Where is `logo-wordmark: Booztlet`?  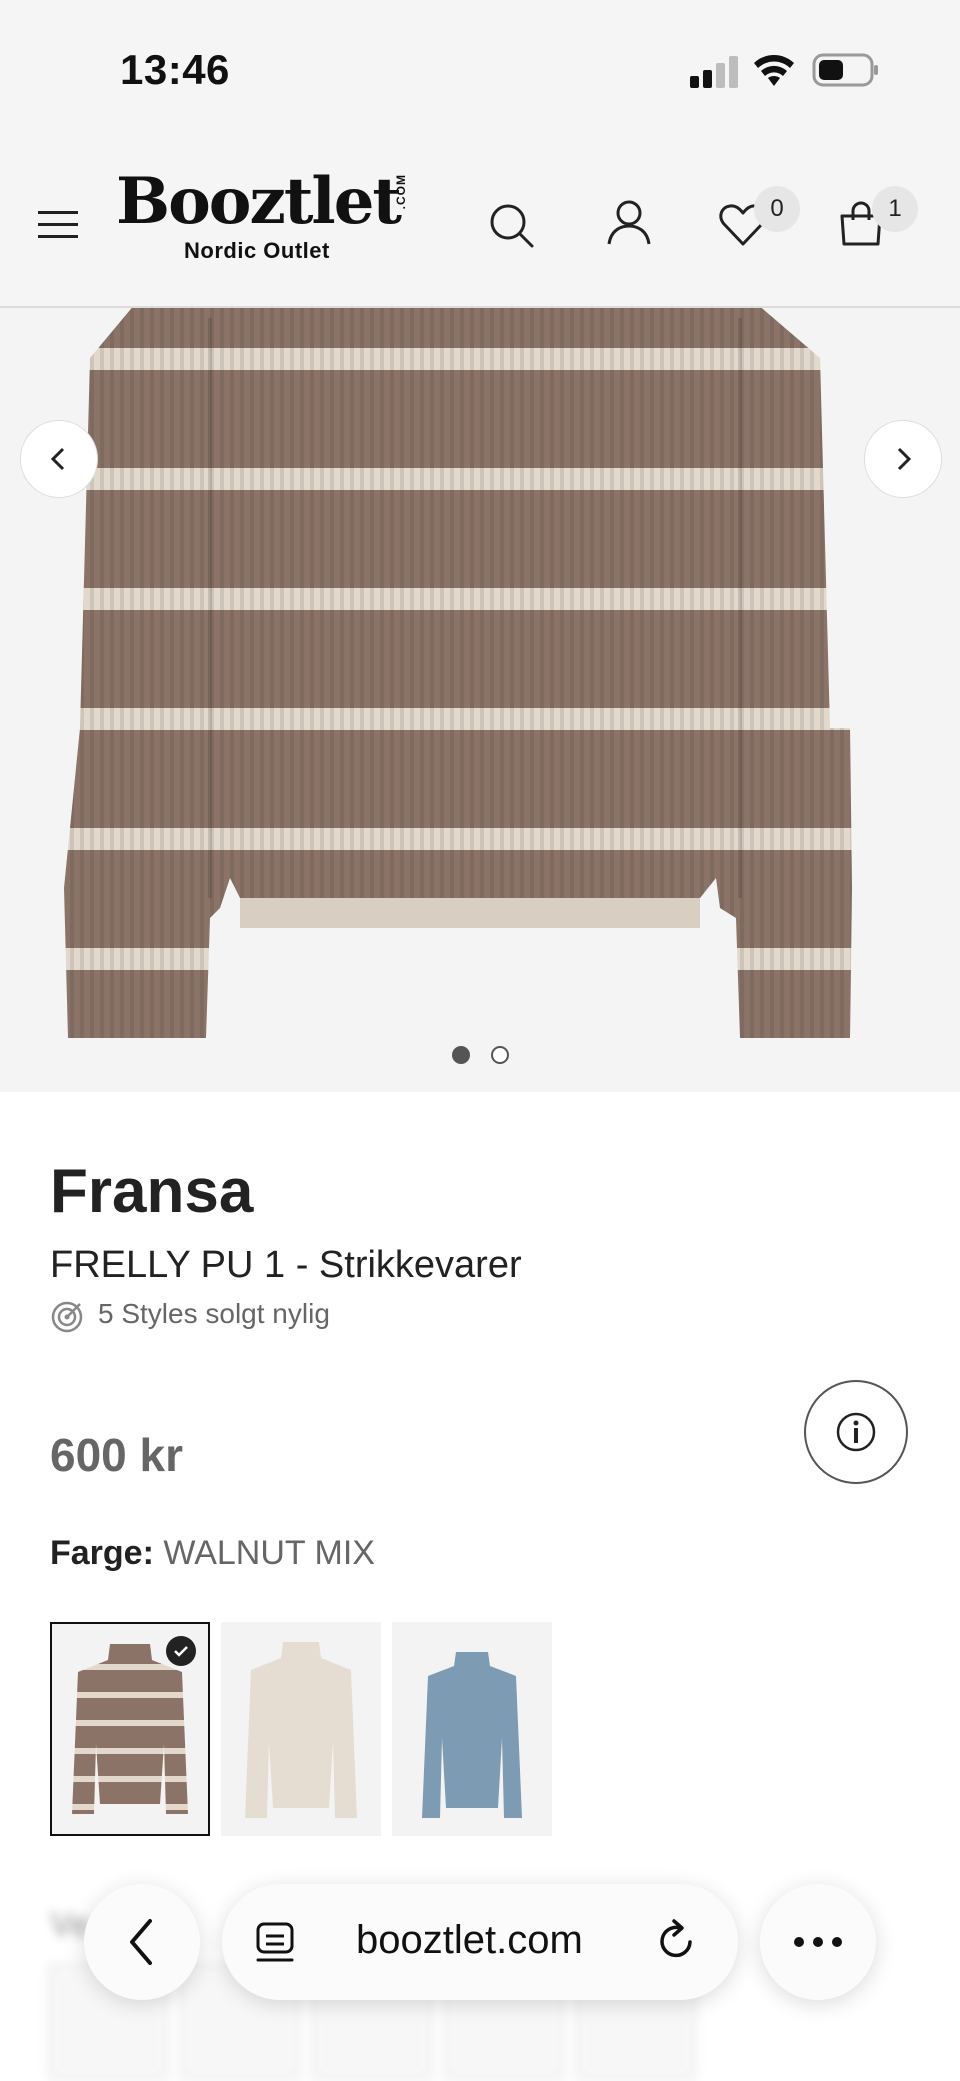 logo-wordmark: Booztlet is located at coordinates (259, 201).